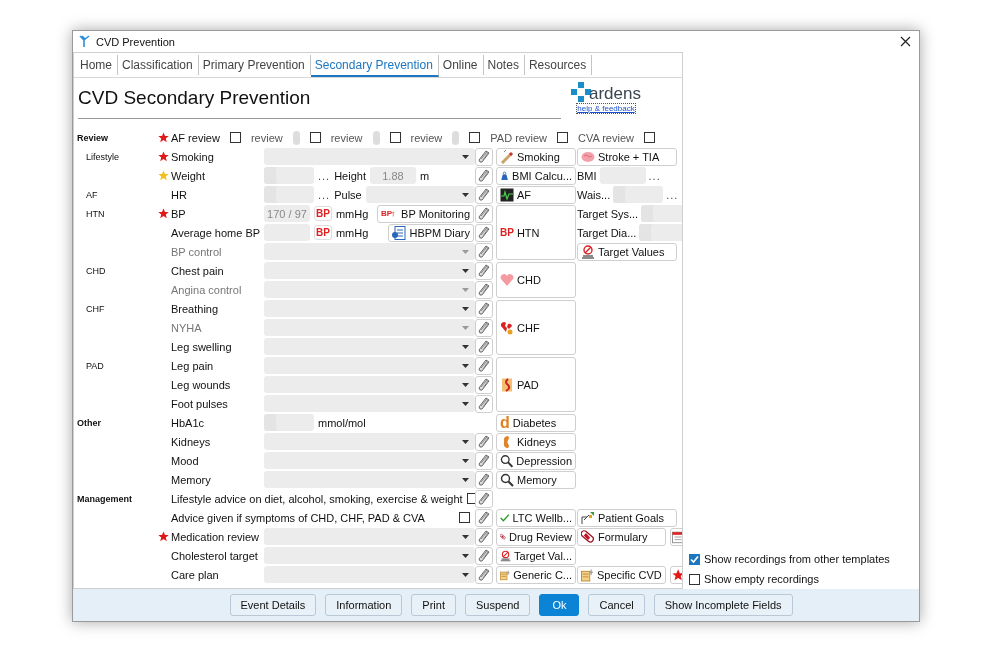  I want to click on template-button: Drug Review, so click(536, 536).